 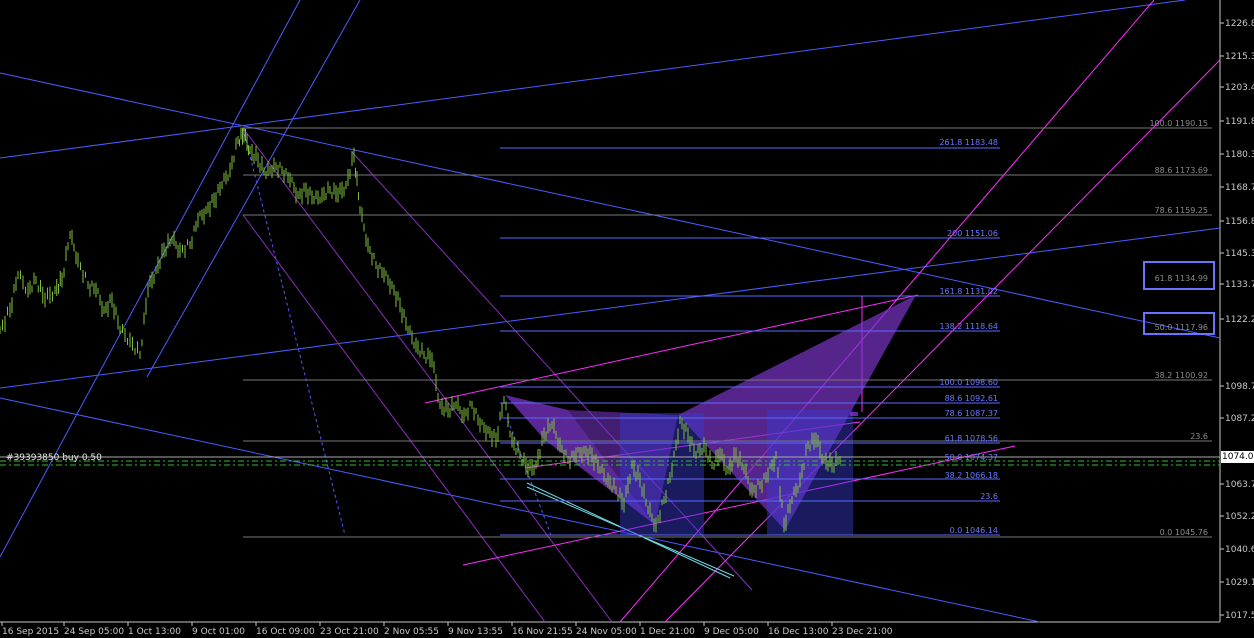 What do you see at coordinates (1239, 222) in the screenshot?
I see `price-axis-label: 1156.85` at bounding box center [1239, 222].